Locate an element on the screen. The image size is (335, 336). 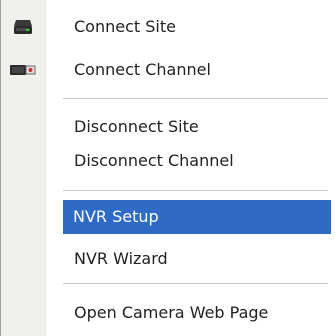
menu-item-label: Disconnect Site is located at coordinates (136, 126).